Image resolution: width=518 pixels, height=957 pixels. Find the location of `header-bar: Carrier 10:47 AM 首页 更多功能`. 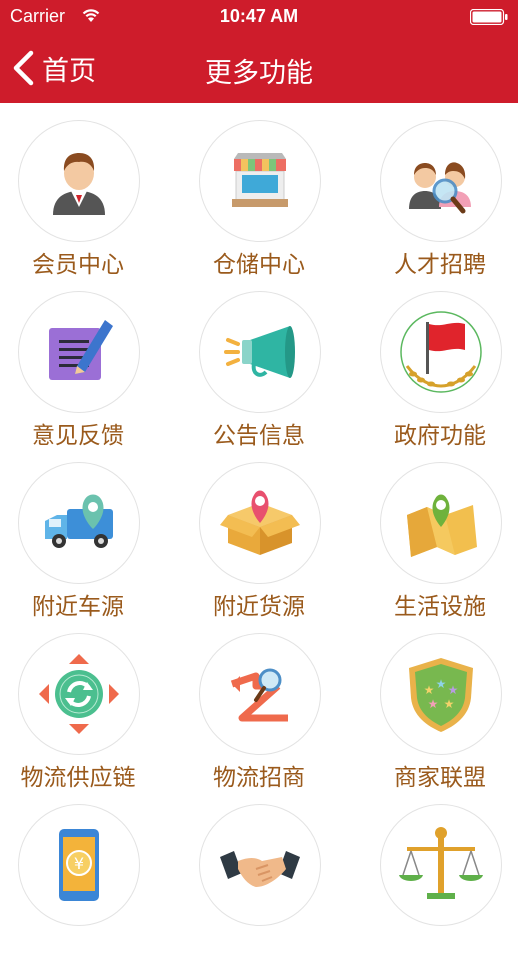

header-bar: Carrier 10:47 AM 首页 更多功能 is located at coordinates (259, 51).